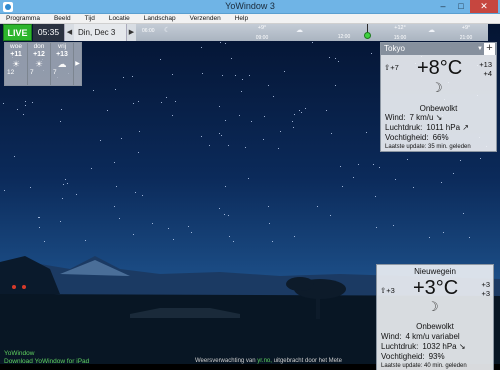 The image size is (500, 370). Describe the element at coordinates (241, 18) in the screenshot. I see `menu-help: Help` at that location.